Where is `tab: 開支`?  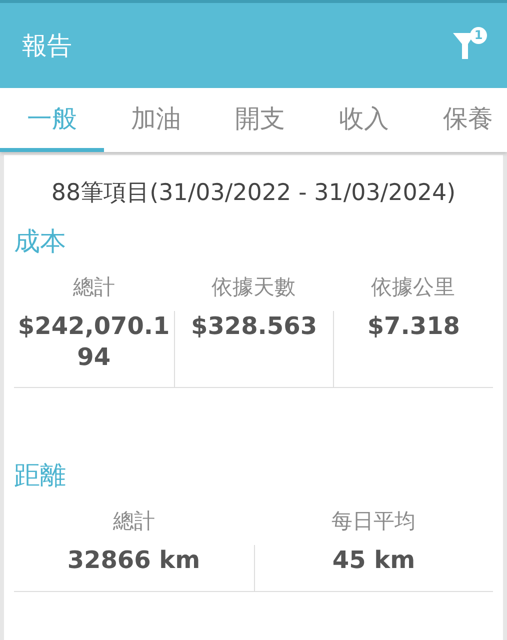 tab: 開支 is located at coordinates (260, 120).